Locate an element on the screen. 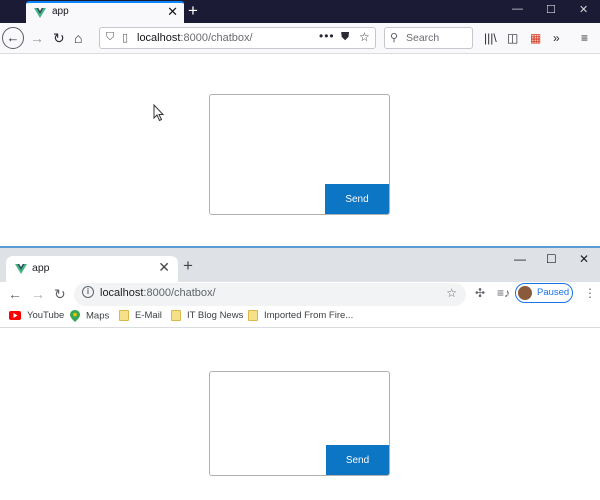 The image size is (600, 500). search-icon: ⚲ is located at coordinates (394, 38).